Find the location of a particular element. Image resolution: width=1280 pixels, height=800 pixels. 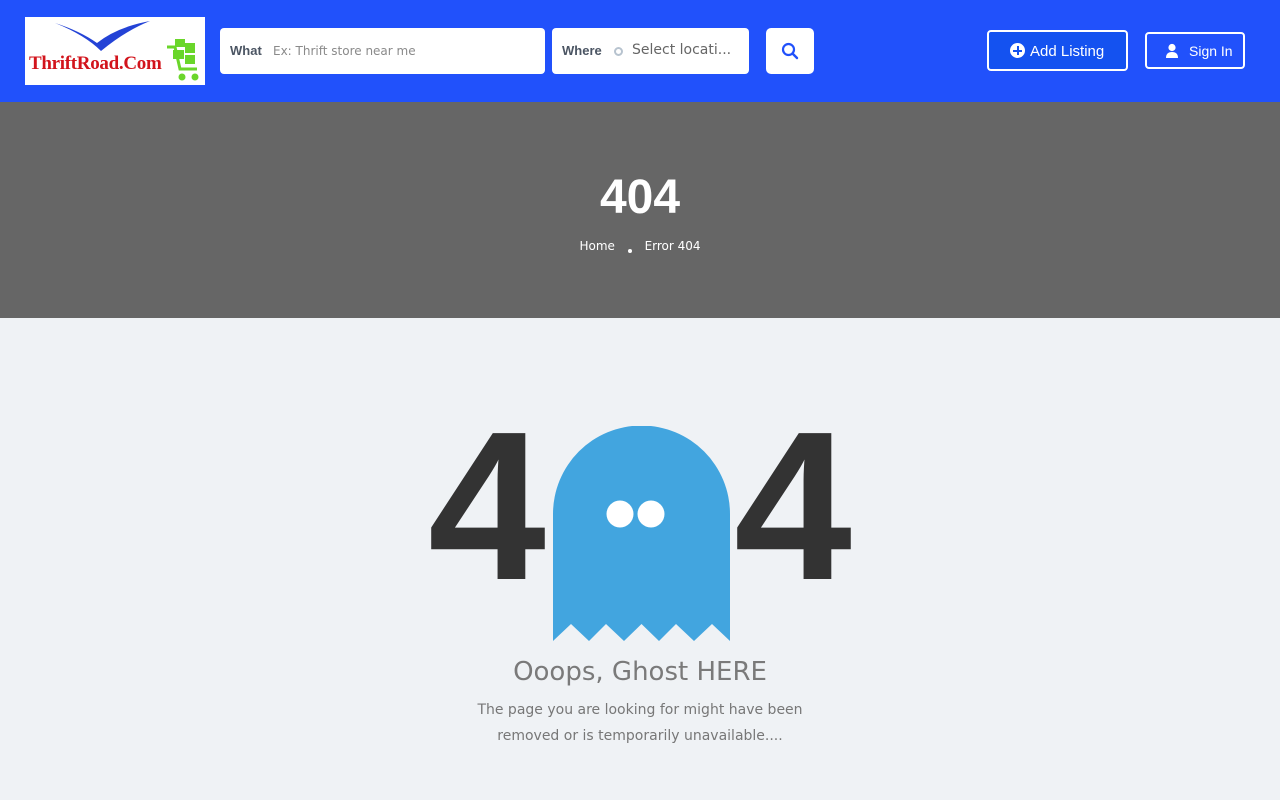

search-button is located at coordinates (790, 51).